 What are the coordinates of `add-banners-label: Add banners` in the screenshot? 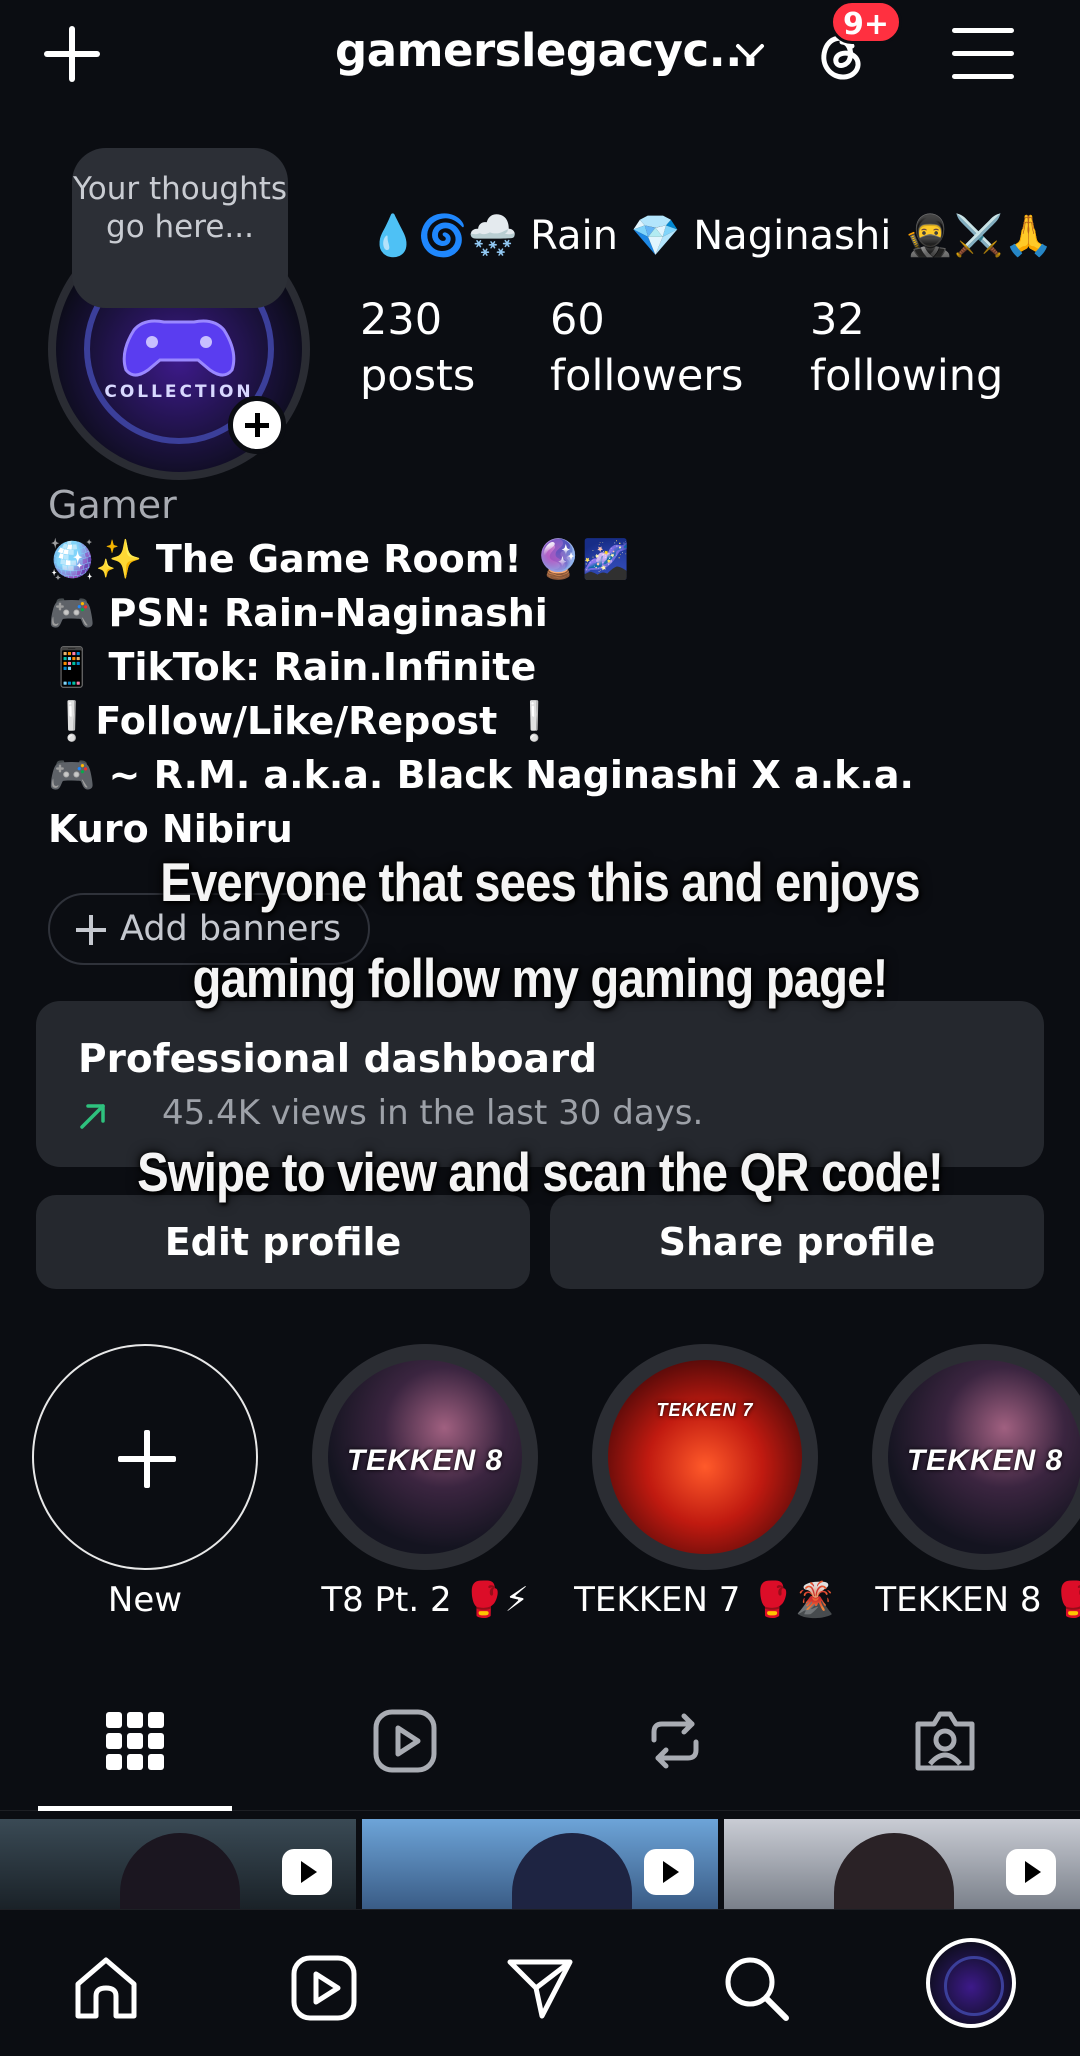 It's located at (231, 929).